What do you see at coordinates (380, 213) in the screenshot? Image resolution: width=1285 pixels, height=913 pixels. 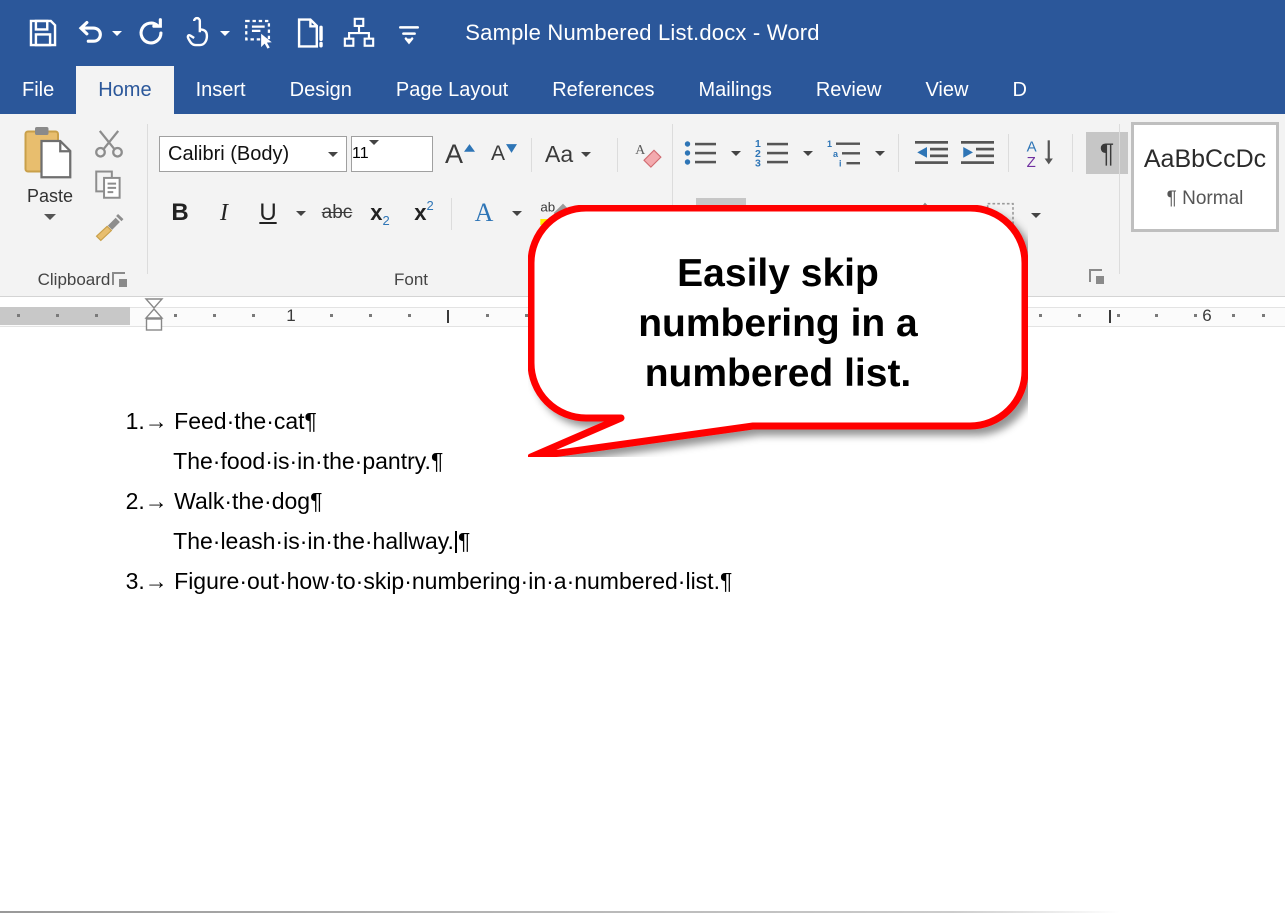 I see `subscript-button: x2` at bounding box center [380, 213].